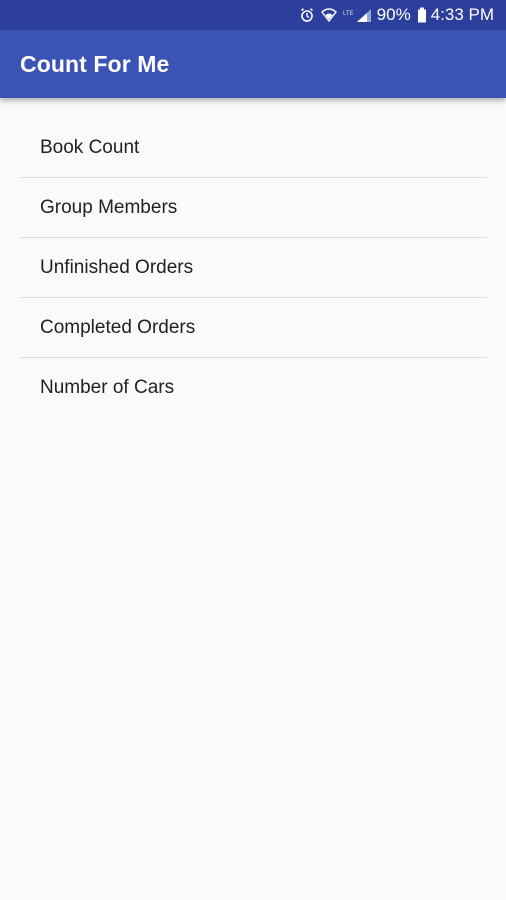 The image size is (506, 900). What do you see at coordinates (348, 14) in the screenshot?
I see `svg-text: LTE` at bounding box center [348, 14].